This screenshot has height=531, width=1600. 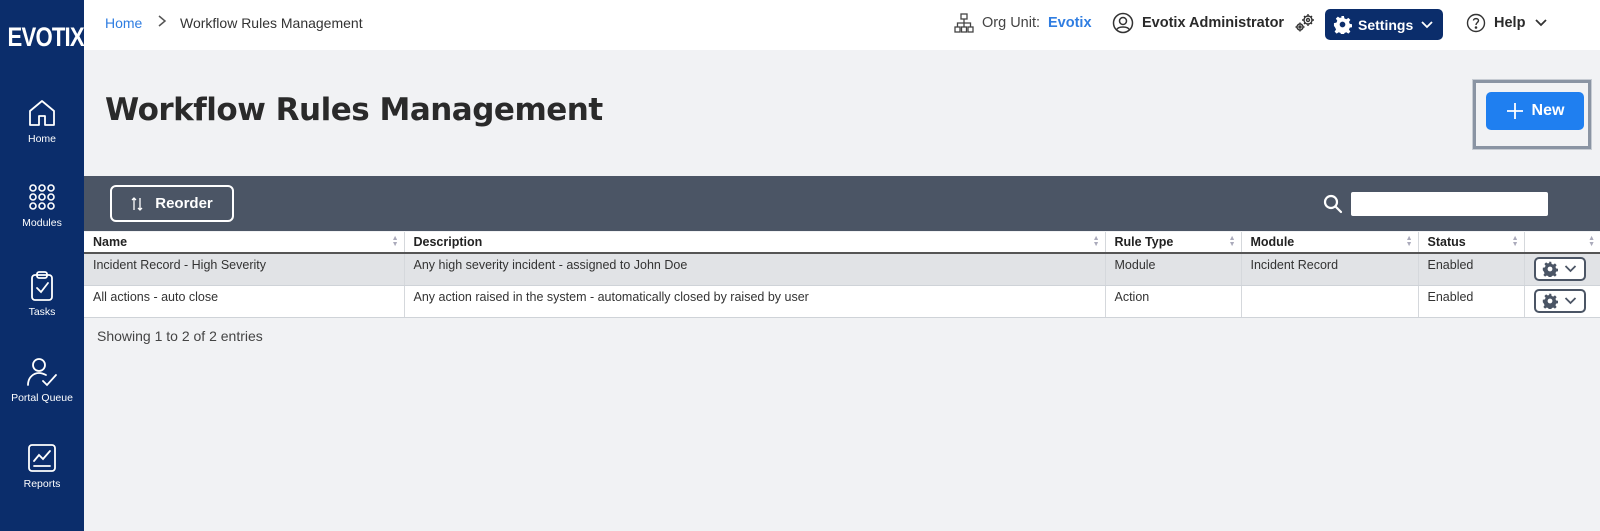 What do you see at coordinates (755, 243) in the screenshot?
I see `column-header-description: Description ▲ ▼` at bounding box center [755, 243].